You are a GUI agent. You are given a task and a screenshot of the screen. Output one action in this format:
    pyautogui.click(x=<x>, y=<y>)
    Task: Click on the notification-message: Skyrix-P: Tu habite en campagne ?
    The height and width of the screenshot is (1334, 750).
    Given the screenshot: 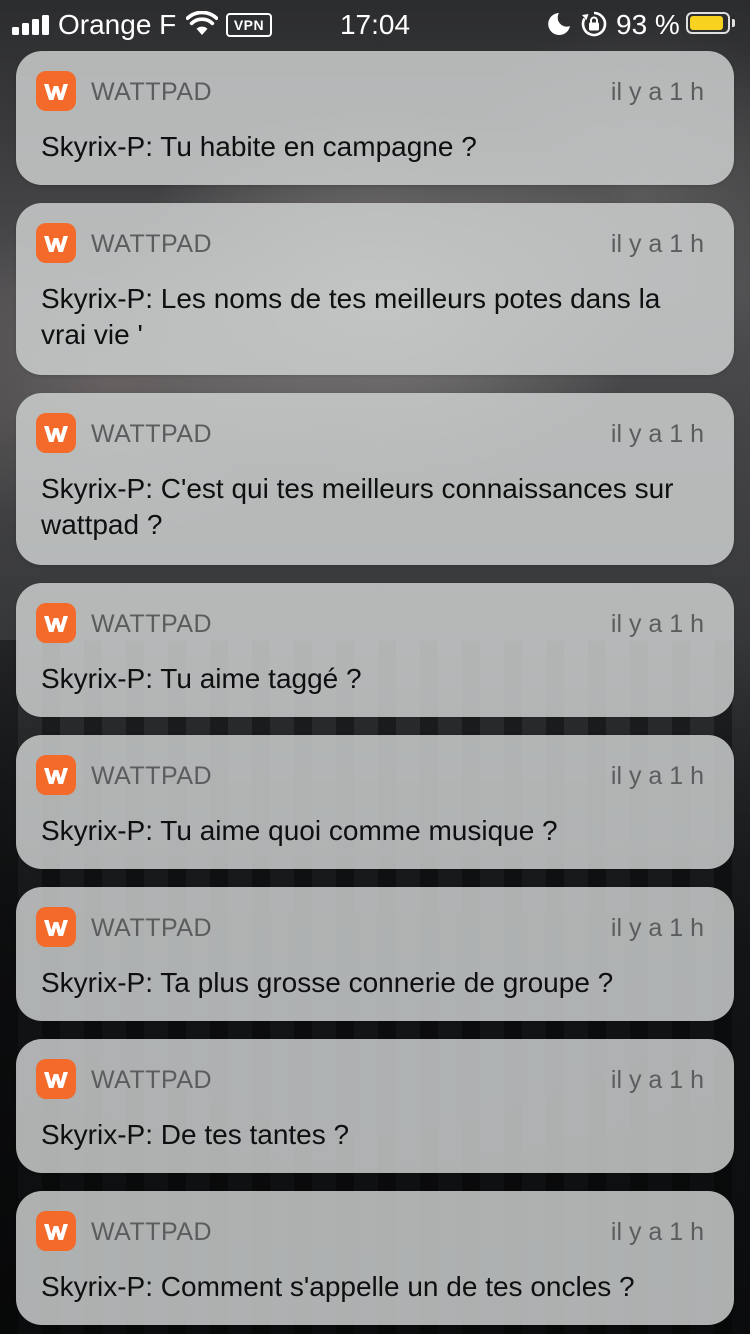 What is the action you would take?
    pyautogui.click(x=259, y=146)
    